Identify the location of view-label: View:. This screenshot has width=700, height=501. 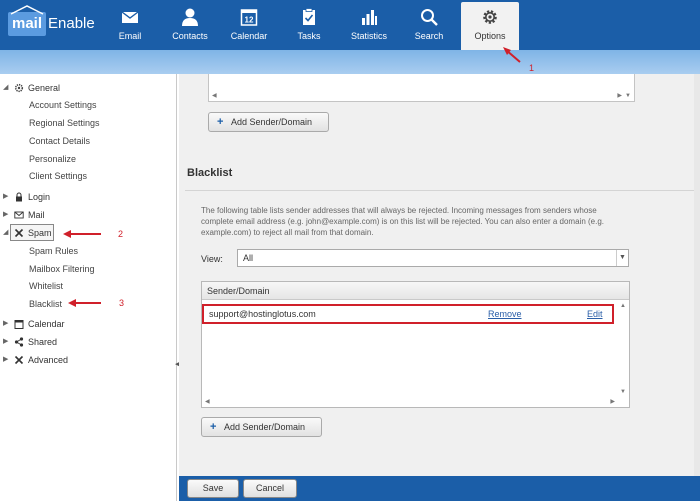
(212, 259).